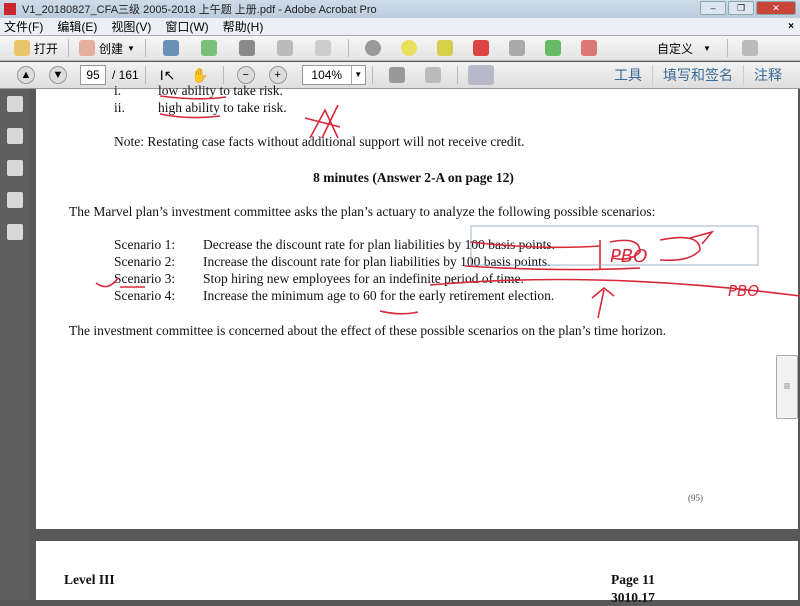 The image size is (800, 606). I want to click on item-i-text: low ability to take risk., so click(220, 90).